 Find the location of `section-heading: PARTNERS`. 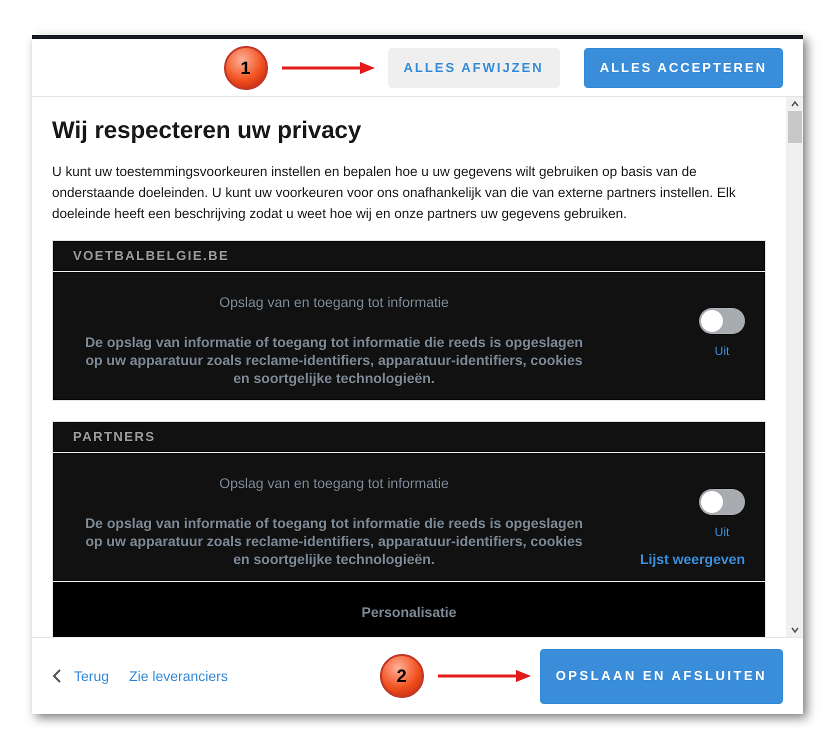

section-heading: PARTNERS is located at coordinates (114, 437).